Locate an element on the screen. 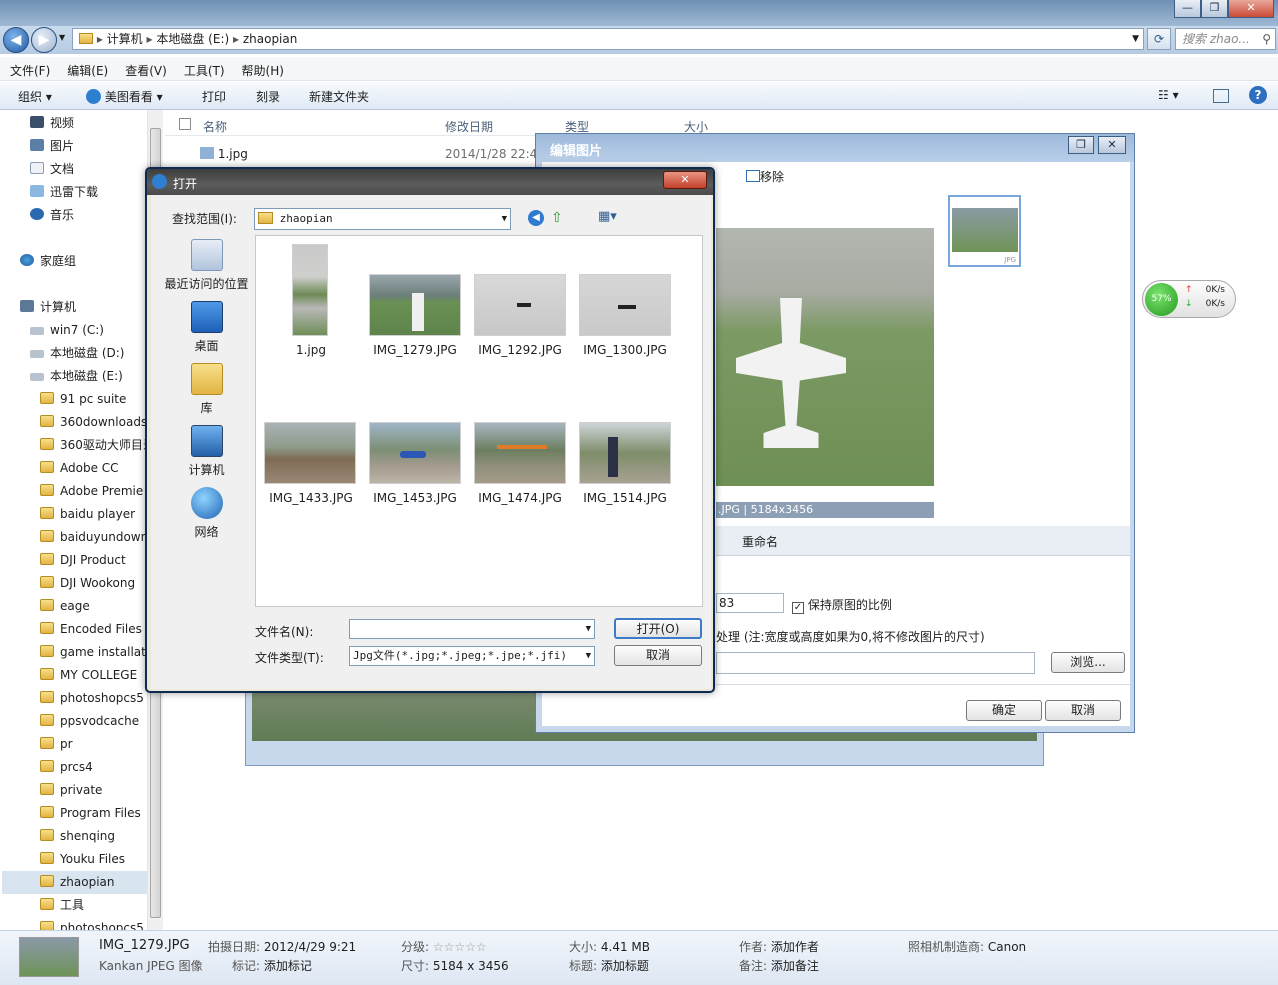  nav-folder-label: eage is located at coordinates (75, 606).